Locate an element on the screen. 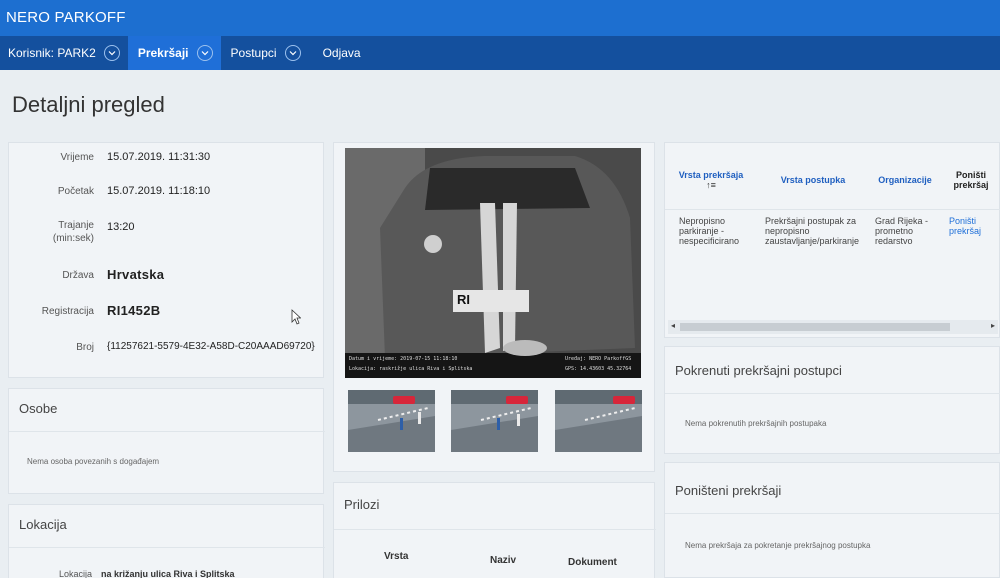 Image resolution: width=1000 pixels, height=578 pixels. scroll-right-icon: ▸ is located at coordinates (993, 325).